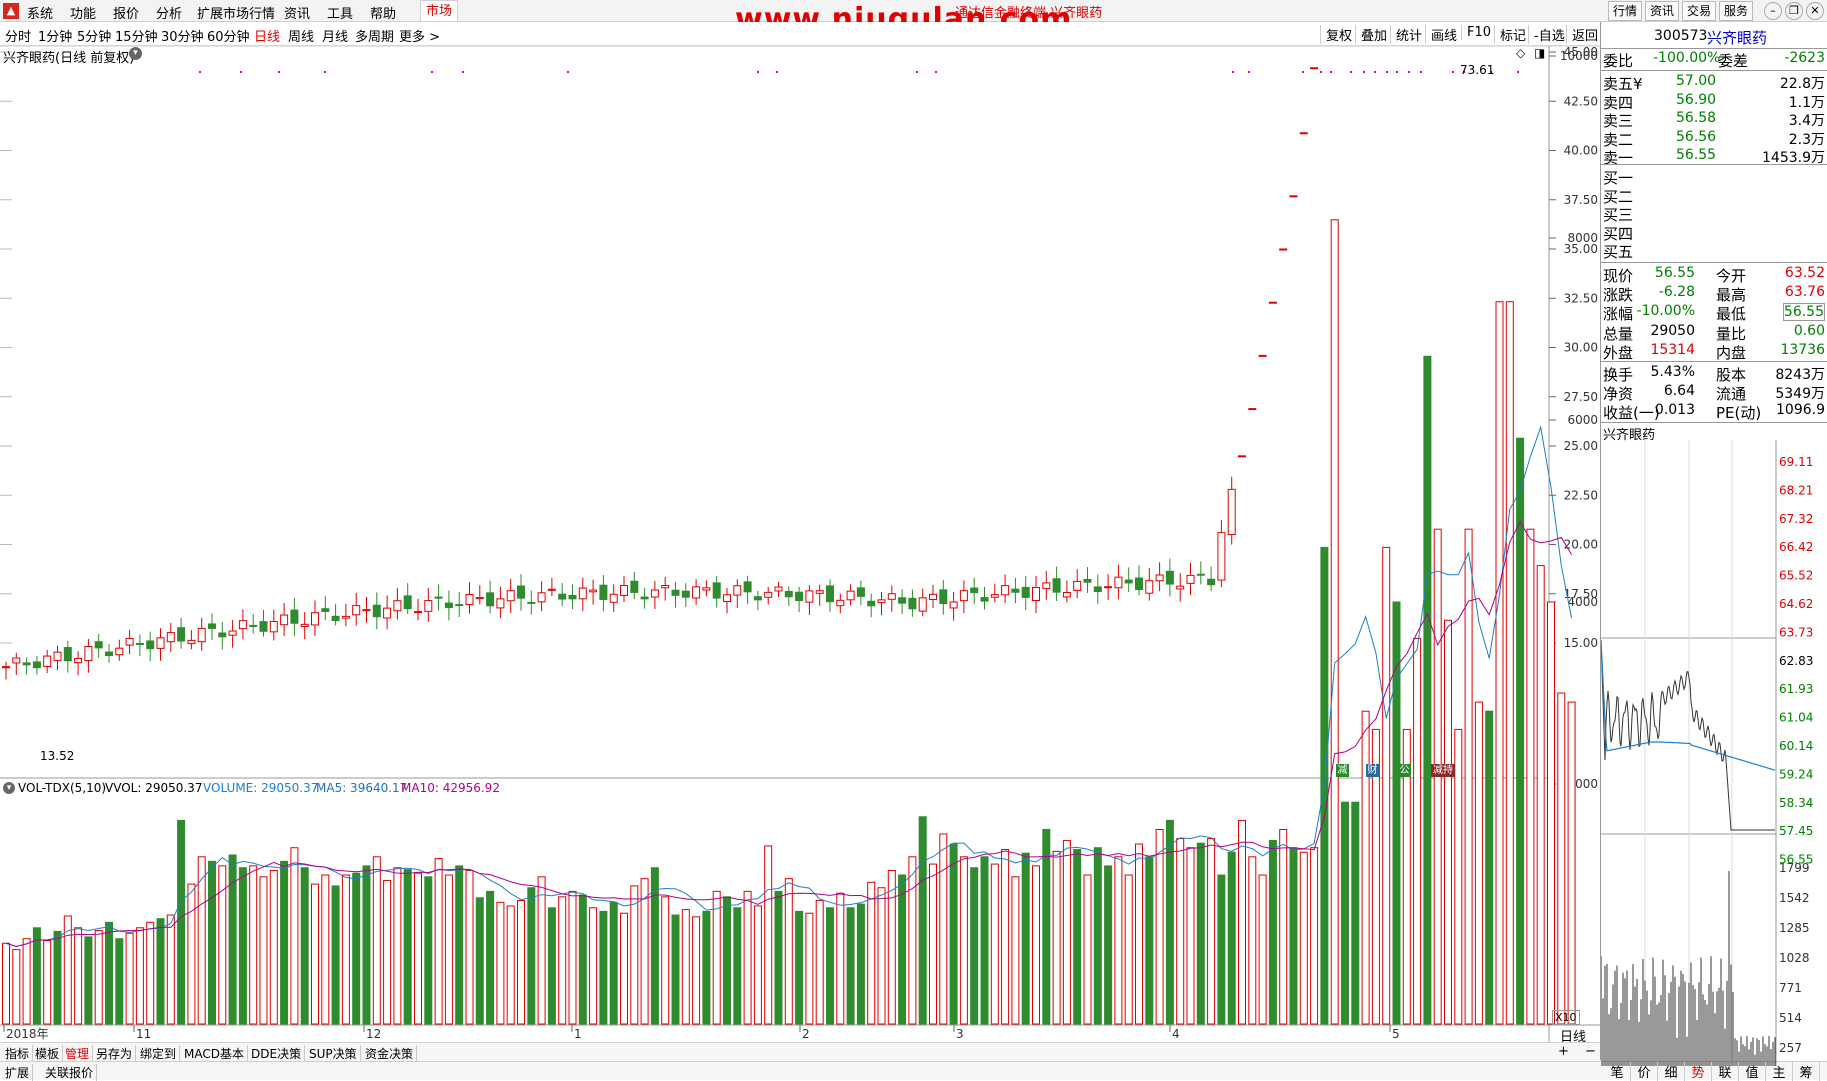 This screenshot has height=1081, width=1827. Describe the element at coordinates (1794, 11) in the screenshot. I see `restore-icon: ❐` at that location.